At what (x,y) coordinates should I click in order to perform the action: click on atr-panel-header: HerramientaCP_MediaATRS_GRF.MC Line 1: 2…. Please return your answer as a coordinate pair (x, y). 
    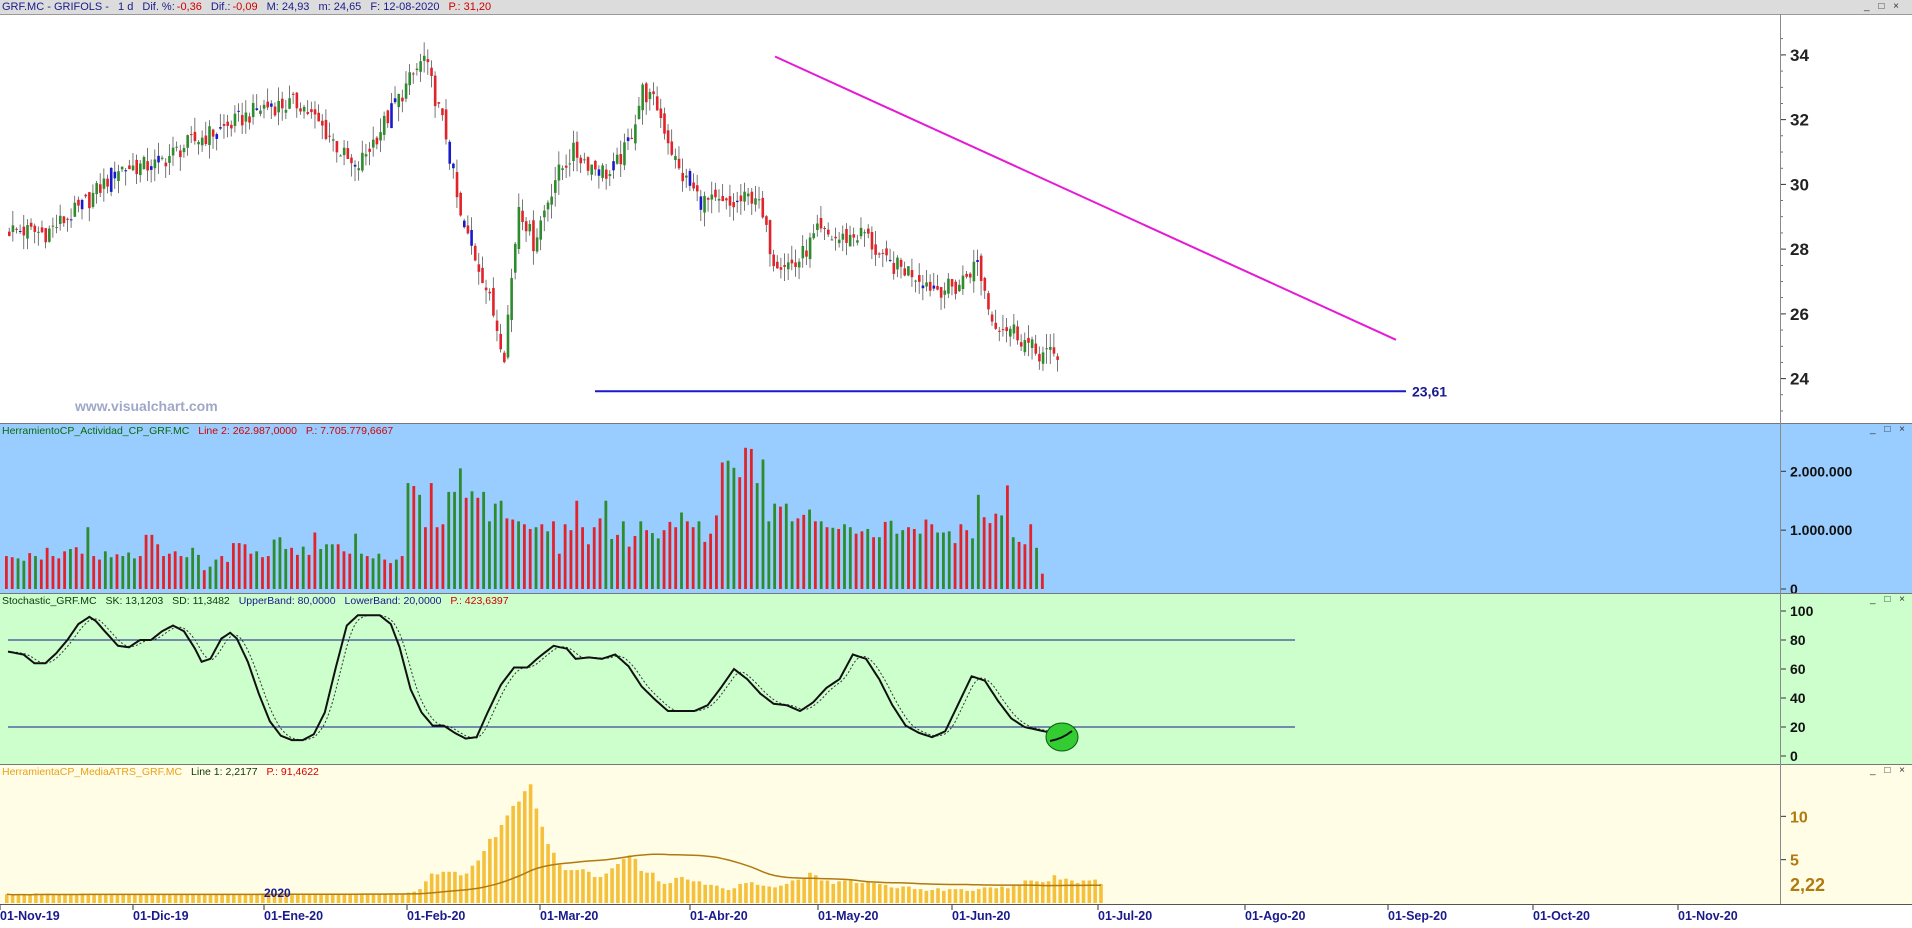
    Looking at the image, I should click on (163, 772).